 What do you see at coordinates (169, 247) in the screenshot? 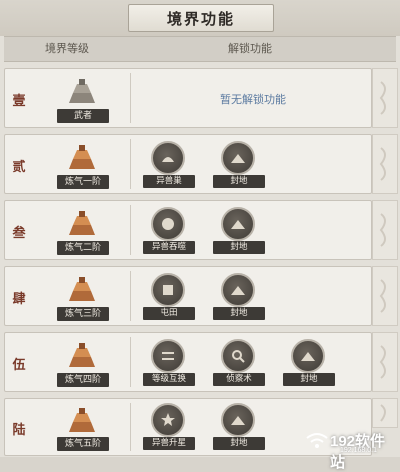
I see `feature-label: 异兽吞噬` at bounding box center [169, 247].